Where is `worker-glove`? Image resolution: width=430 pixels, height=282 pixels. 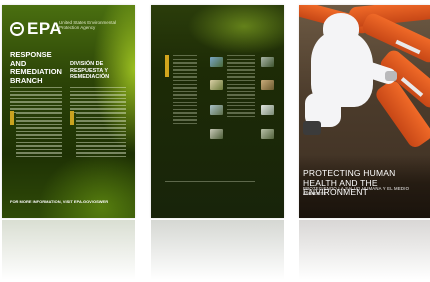 worker-glove is located at coordinates (391, 76).